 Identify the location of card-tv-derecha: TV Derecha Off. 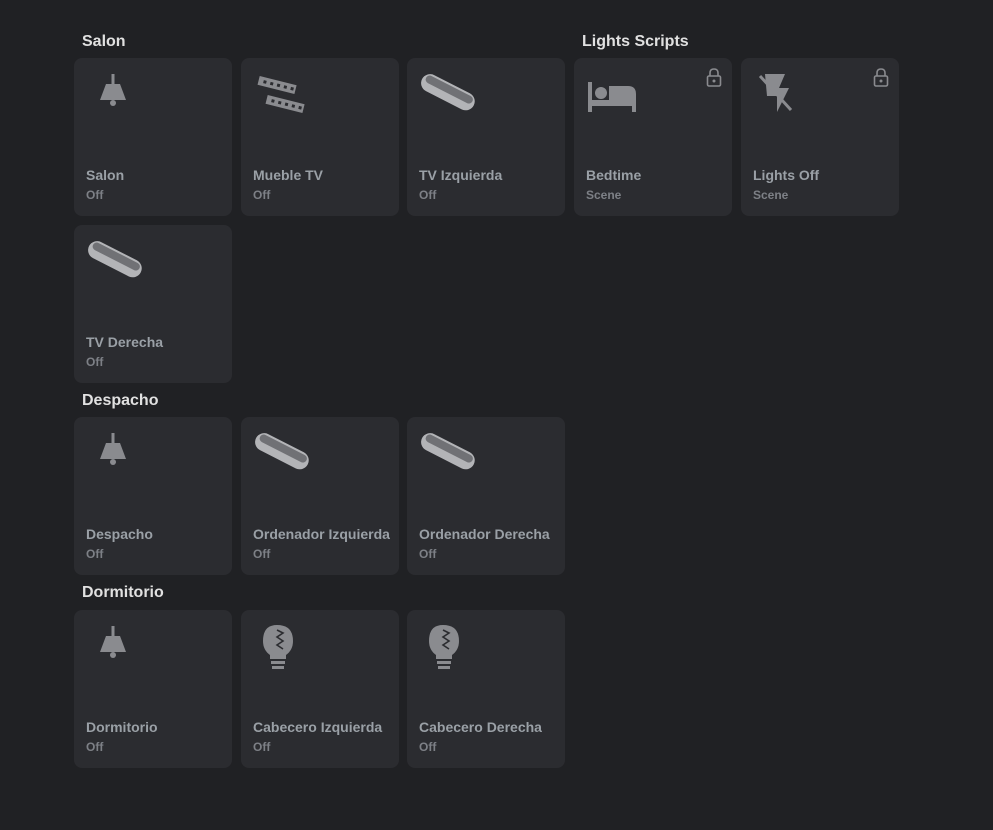
(153, 304).